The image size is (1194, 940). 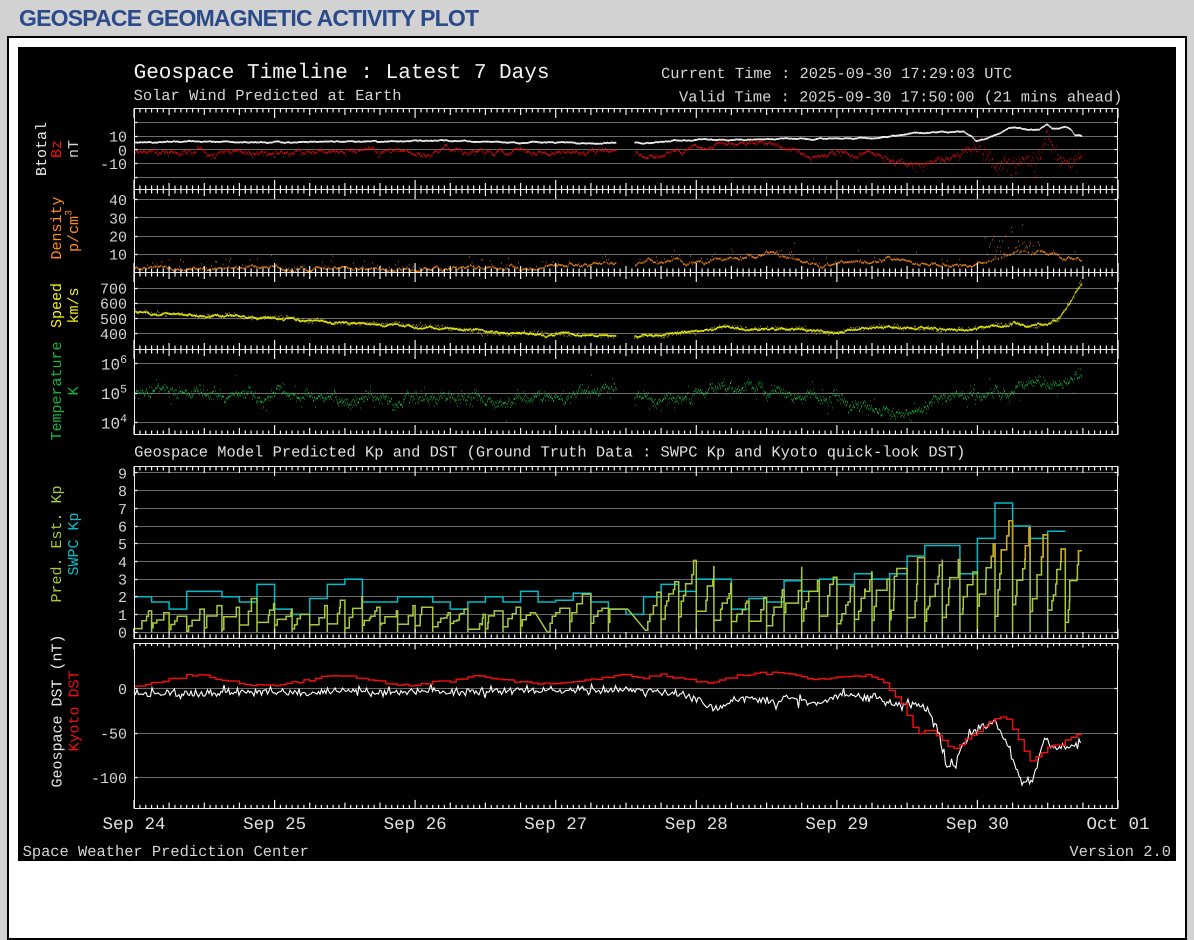 What do you see at coordinates (118, 201) in the screenshot?
I see `svg-text: 40` at bounding box center [118, 201].